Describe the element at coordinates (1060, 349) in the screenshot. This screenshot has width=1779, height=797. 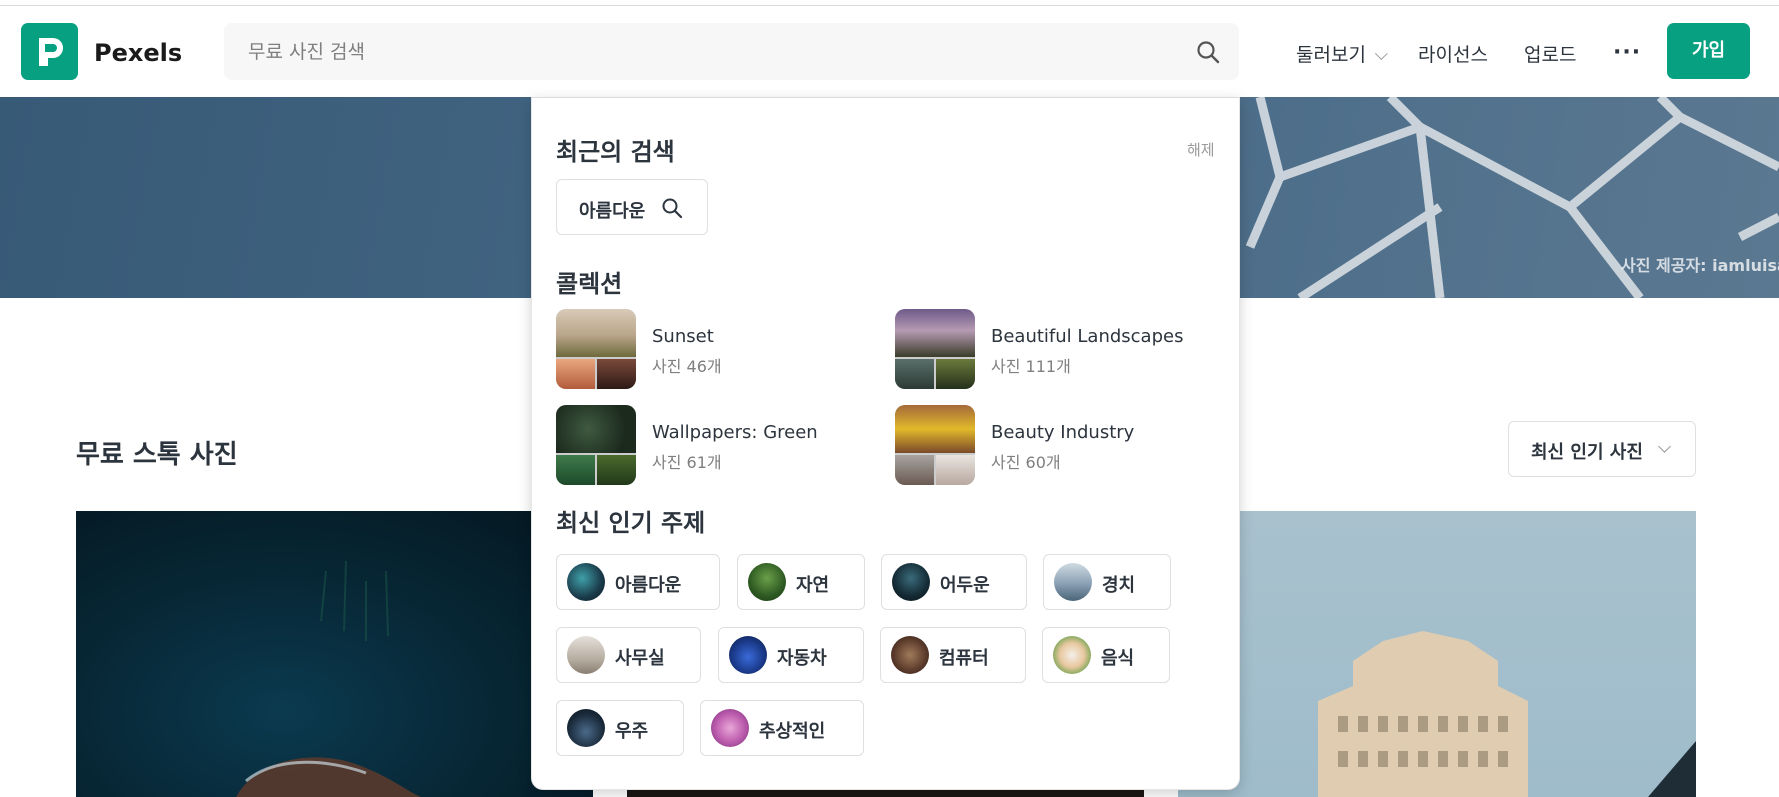
I see `collection-item: Beautiful Landscapes 사진 111개` at that location.